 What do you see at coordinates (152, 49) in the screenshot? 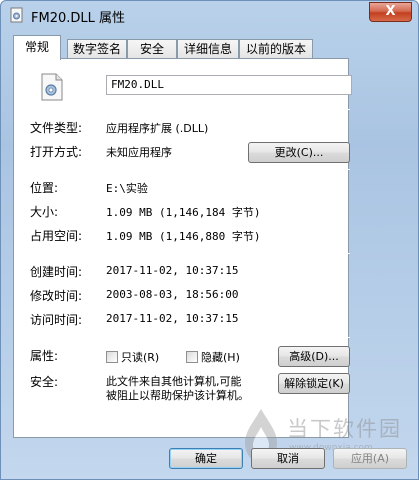
I see `tab-security: 安全` at bounding box center [152, 49].